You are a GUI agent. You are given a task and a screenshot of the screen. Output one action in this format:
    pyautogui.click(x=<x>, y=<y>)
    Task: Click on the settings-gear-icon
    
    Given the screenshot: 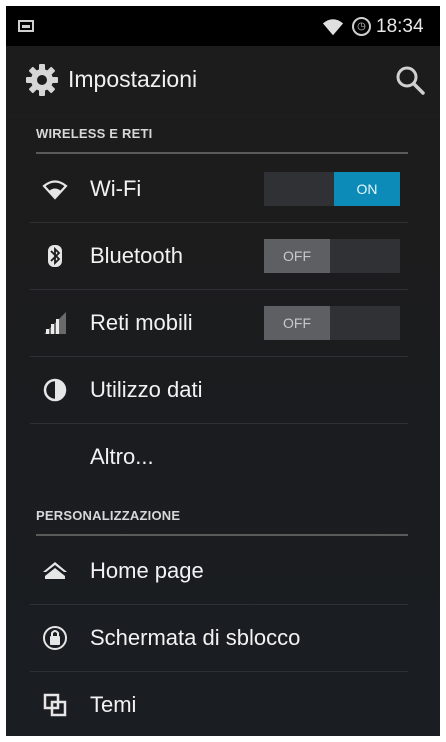 What is the action you would take?
    pyautogui.click(x=42, y=80)
    